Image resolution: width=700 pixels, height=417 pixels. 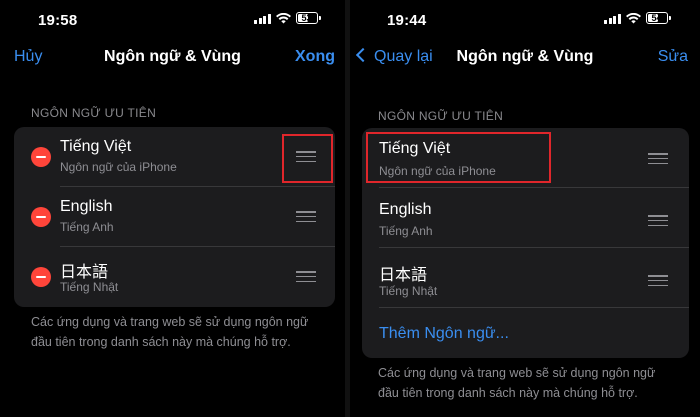 I want to click on chevron-left-icon, so click(x=363, y=55).